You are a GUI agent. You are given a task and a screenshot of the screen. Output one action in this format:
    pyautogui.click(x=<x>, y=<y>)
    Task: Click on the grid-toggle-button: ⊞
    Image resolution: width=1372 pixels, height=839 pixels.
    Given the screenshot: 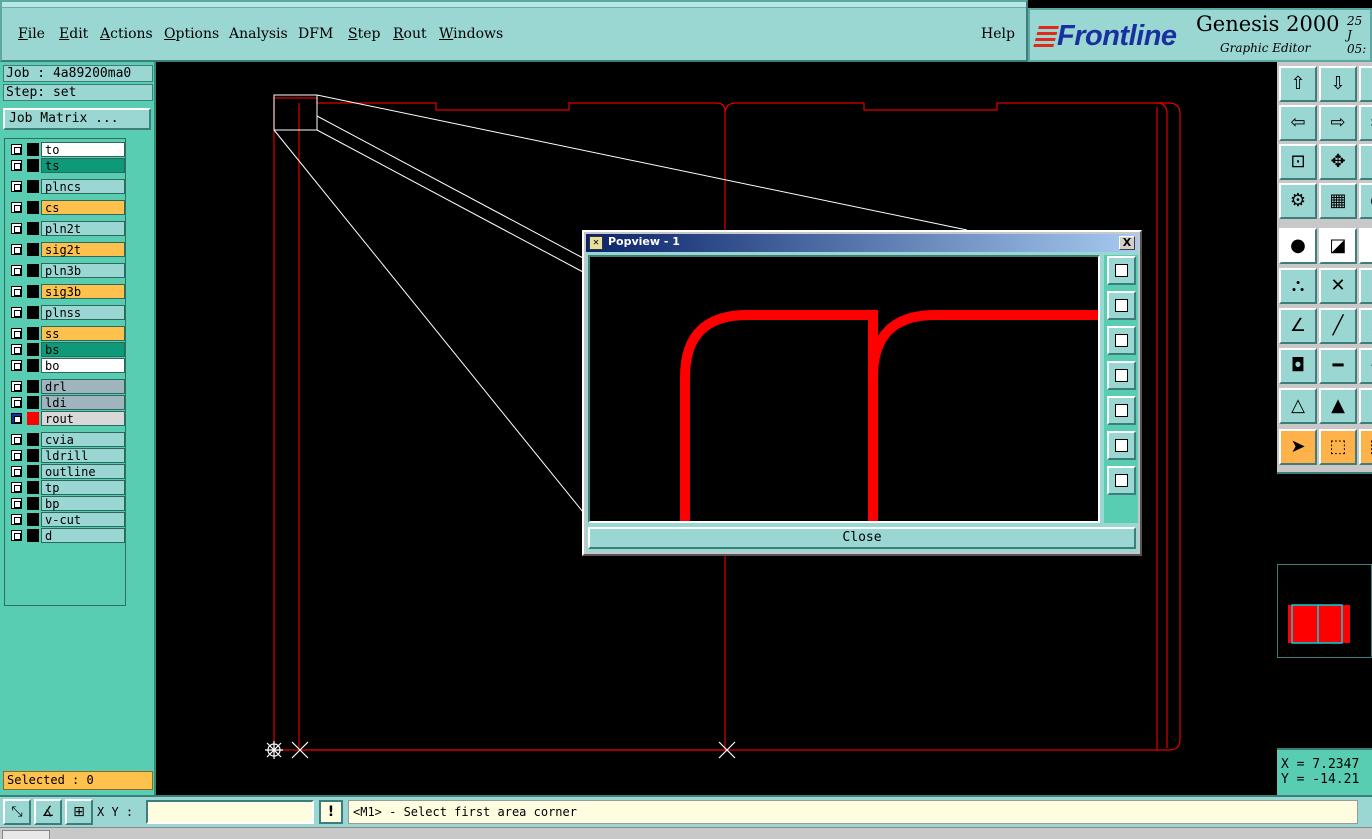 What is the action you would take?
    pyautogui.click(x=79, y=812)
    